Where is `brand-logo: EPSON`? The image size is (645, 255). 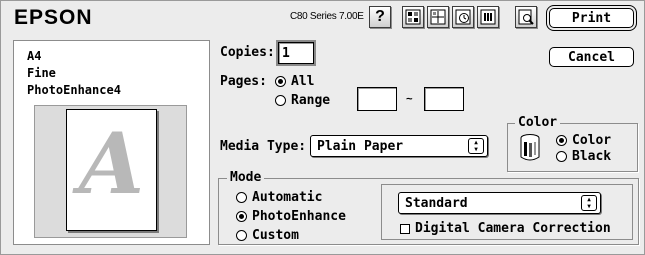
brand-logo: EPSON is located at coordinates (53, 17).